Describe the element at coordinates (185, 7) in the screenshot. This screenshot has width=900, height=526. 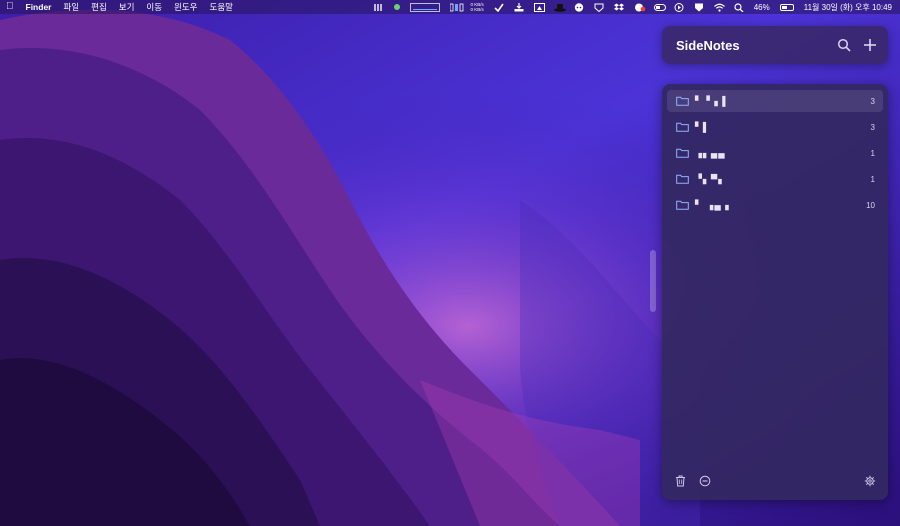
I see `menu-window: 윈도우` at that location.